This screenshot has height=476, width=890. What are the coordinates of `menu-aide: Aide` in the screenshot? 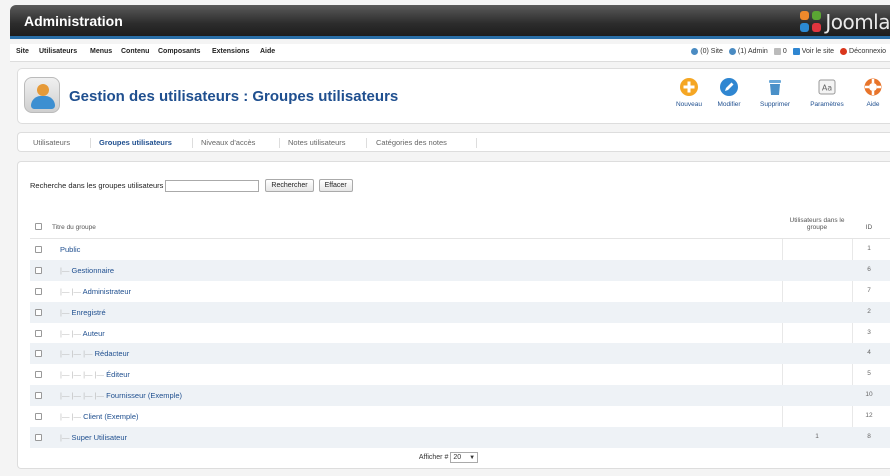 It's located at (267, 51).